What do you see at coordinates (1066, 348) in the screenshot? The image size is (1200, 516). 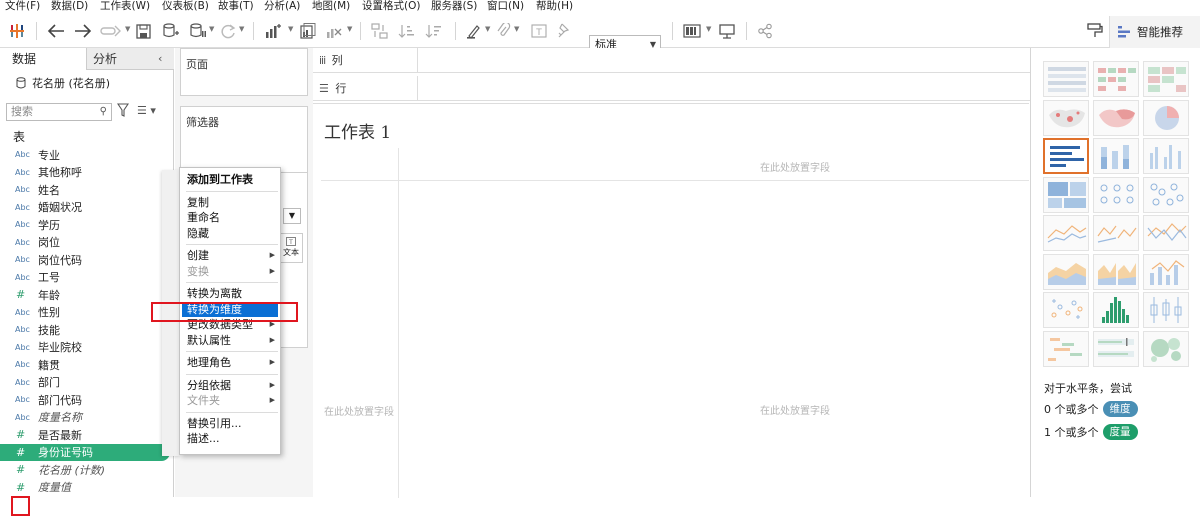 I see `chart-type-gantt-chart` at bounding box center [1066, 348].